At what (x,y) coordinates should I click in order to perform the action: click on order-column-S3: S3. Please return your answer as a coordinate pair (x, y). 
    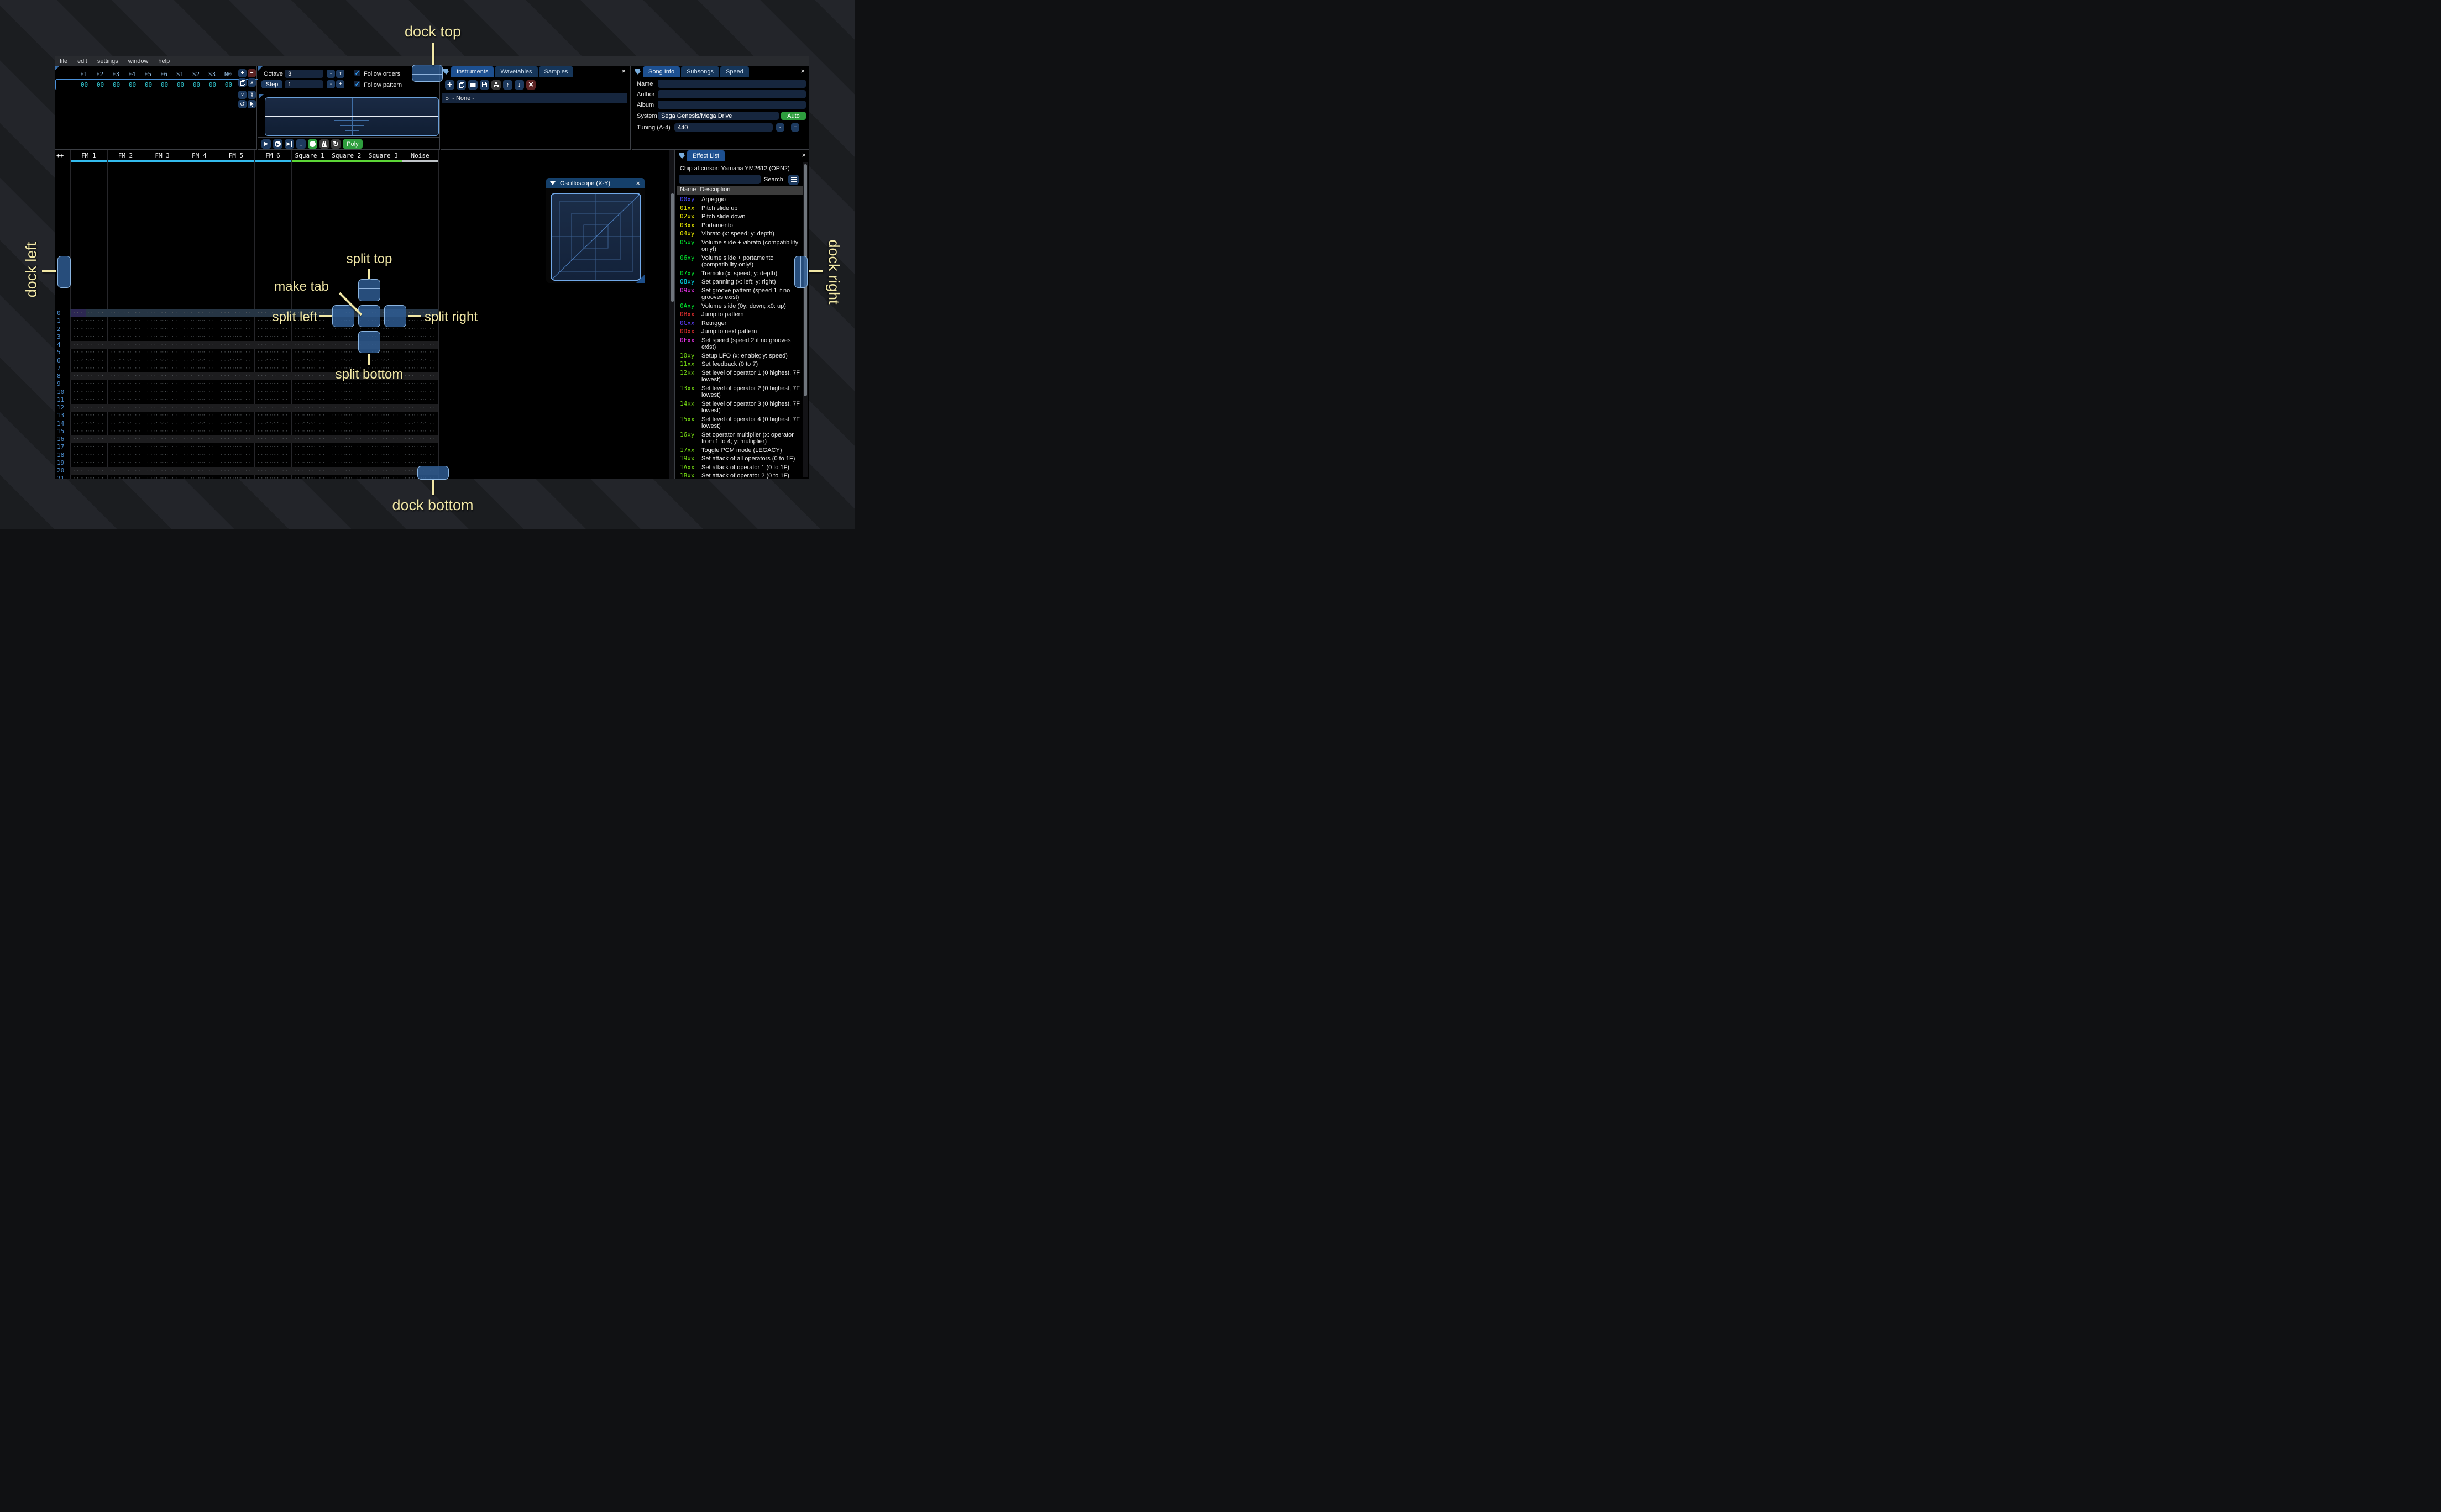
    Looking at the image, I should click on (212, 75).